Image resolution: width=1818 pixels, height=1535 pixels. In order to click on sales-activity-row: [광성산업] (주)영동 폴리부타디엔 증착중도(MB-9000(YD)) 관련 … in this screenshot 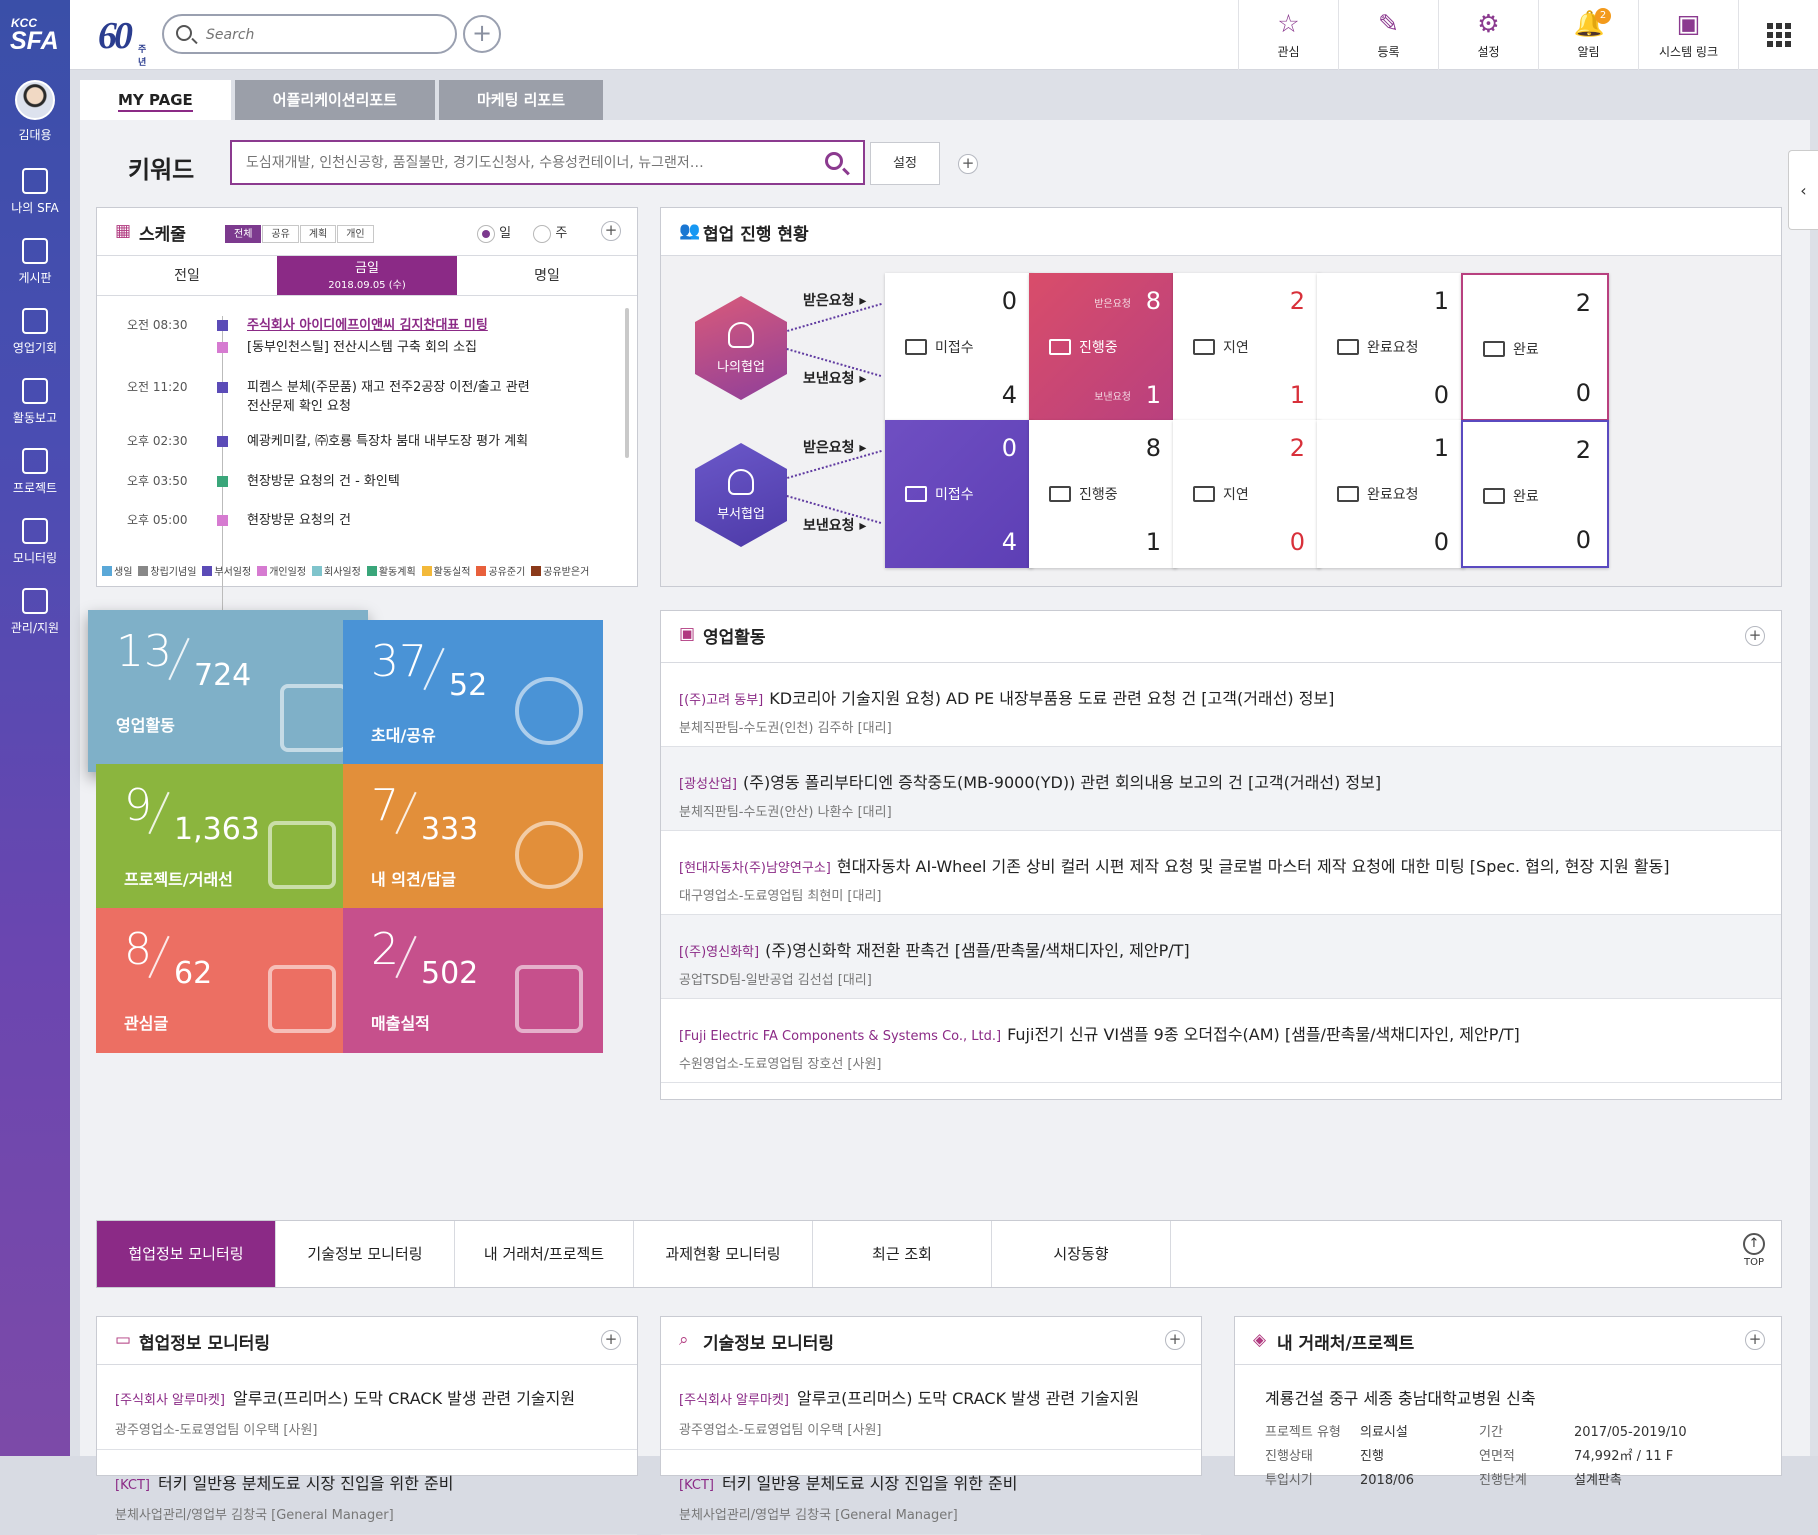, I will do `click(1221, 789)`.